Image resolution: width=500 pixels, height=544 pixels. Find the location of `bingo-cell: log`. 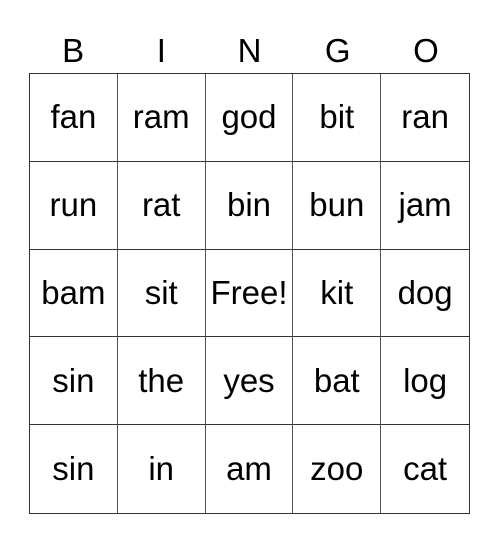

bingo-cell: log is located at coordinates (425, 381).